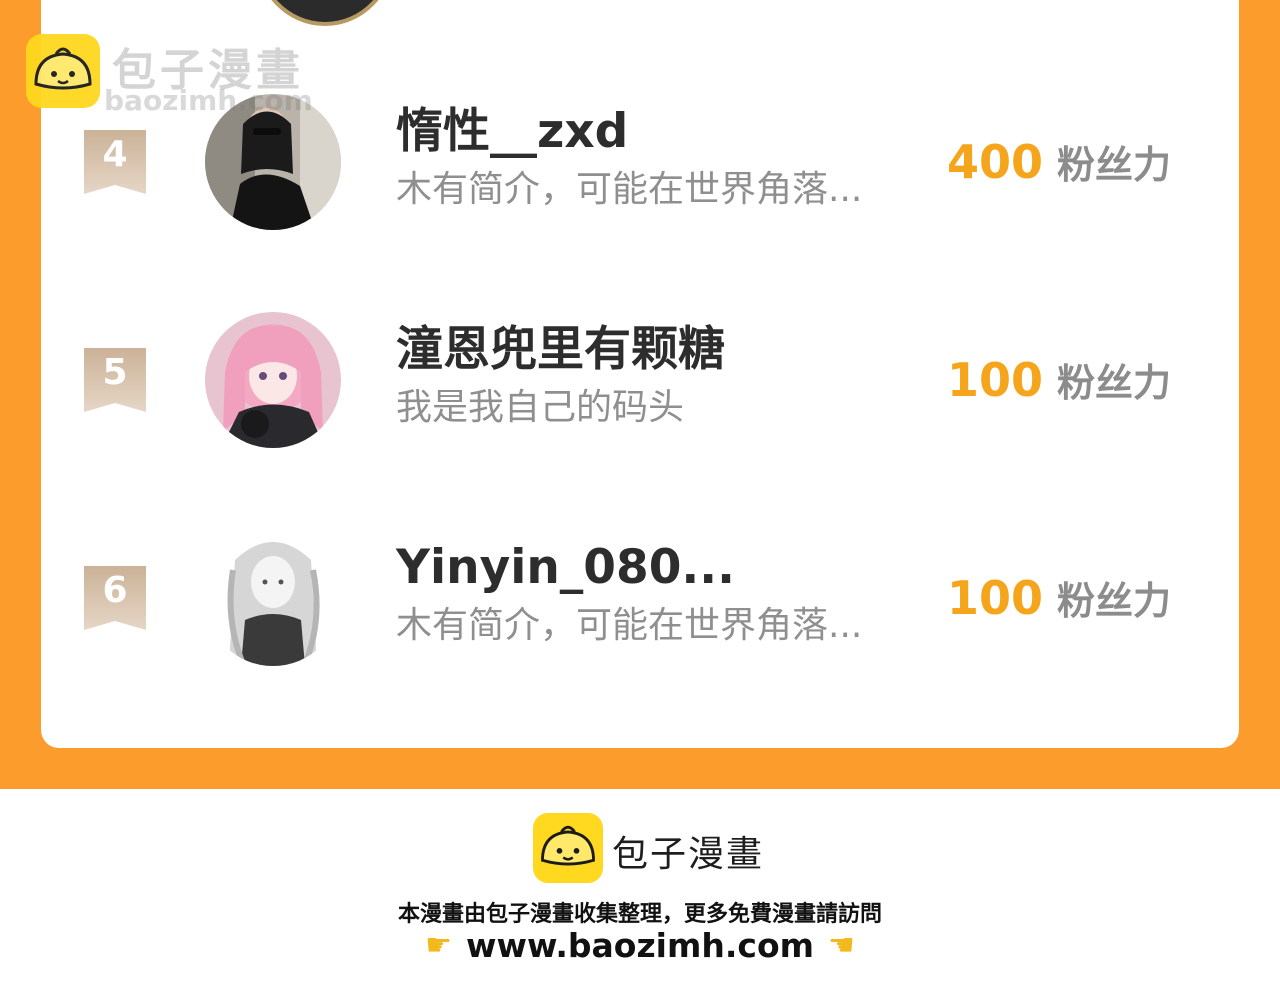 The height and width of the screenshot is (989, 1280). Describe the element at coordinates (688, 854) in the screenshot. I see `footer-brand: 包子漫畫` at that location.